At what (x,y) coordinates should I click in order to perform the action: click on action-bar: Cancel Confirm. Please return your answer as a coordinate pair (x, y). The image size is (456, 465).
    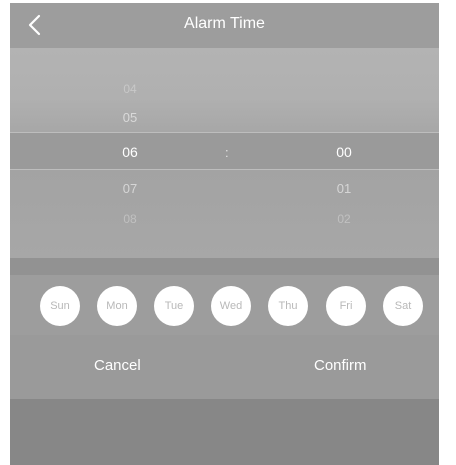
    Looking at the image, I should click on (224, 367).